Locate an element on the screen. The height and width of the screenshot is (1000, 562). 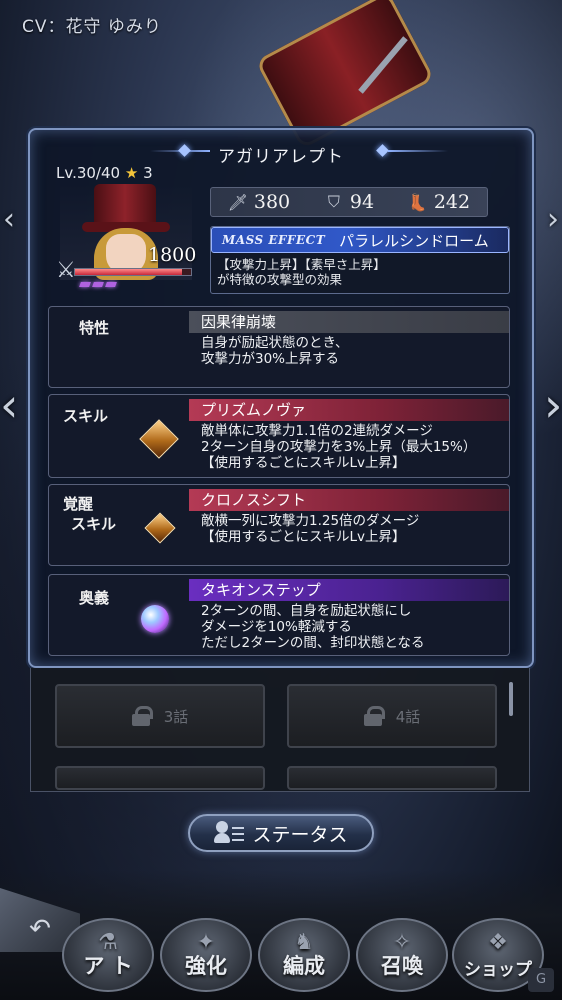
trait-row: 特性 因果律崩壊 自身が励起状態のとき、 攻撃力が30%上昇する is located at coordinates (279, 347).